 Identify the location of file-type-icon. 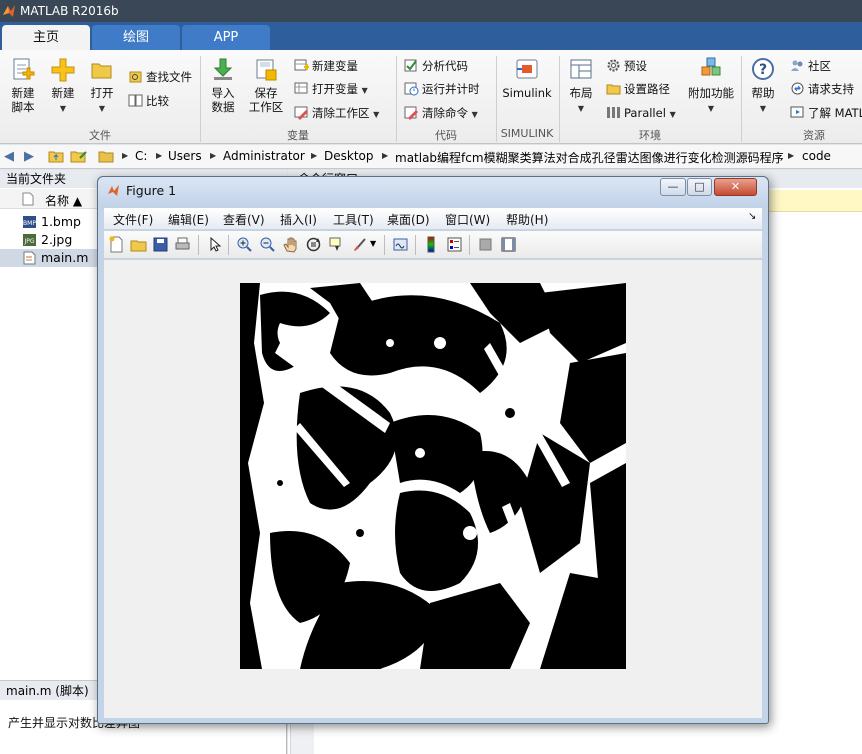
(28, 199).